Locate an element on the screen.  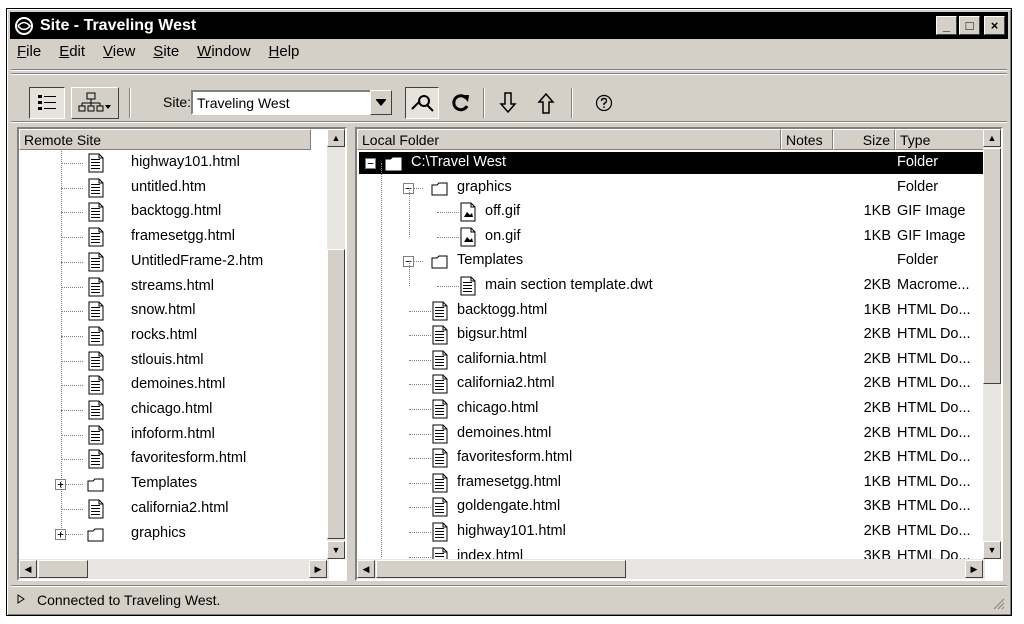
local-folder-item: − graphics Folder is located at coordinates (670, 188).